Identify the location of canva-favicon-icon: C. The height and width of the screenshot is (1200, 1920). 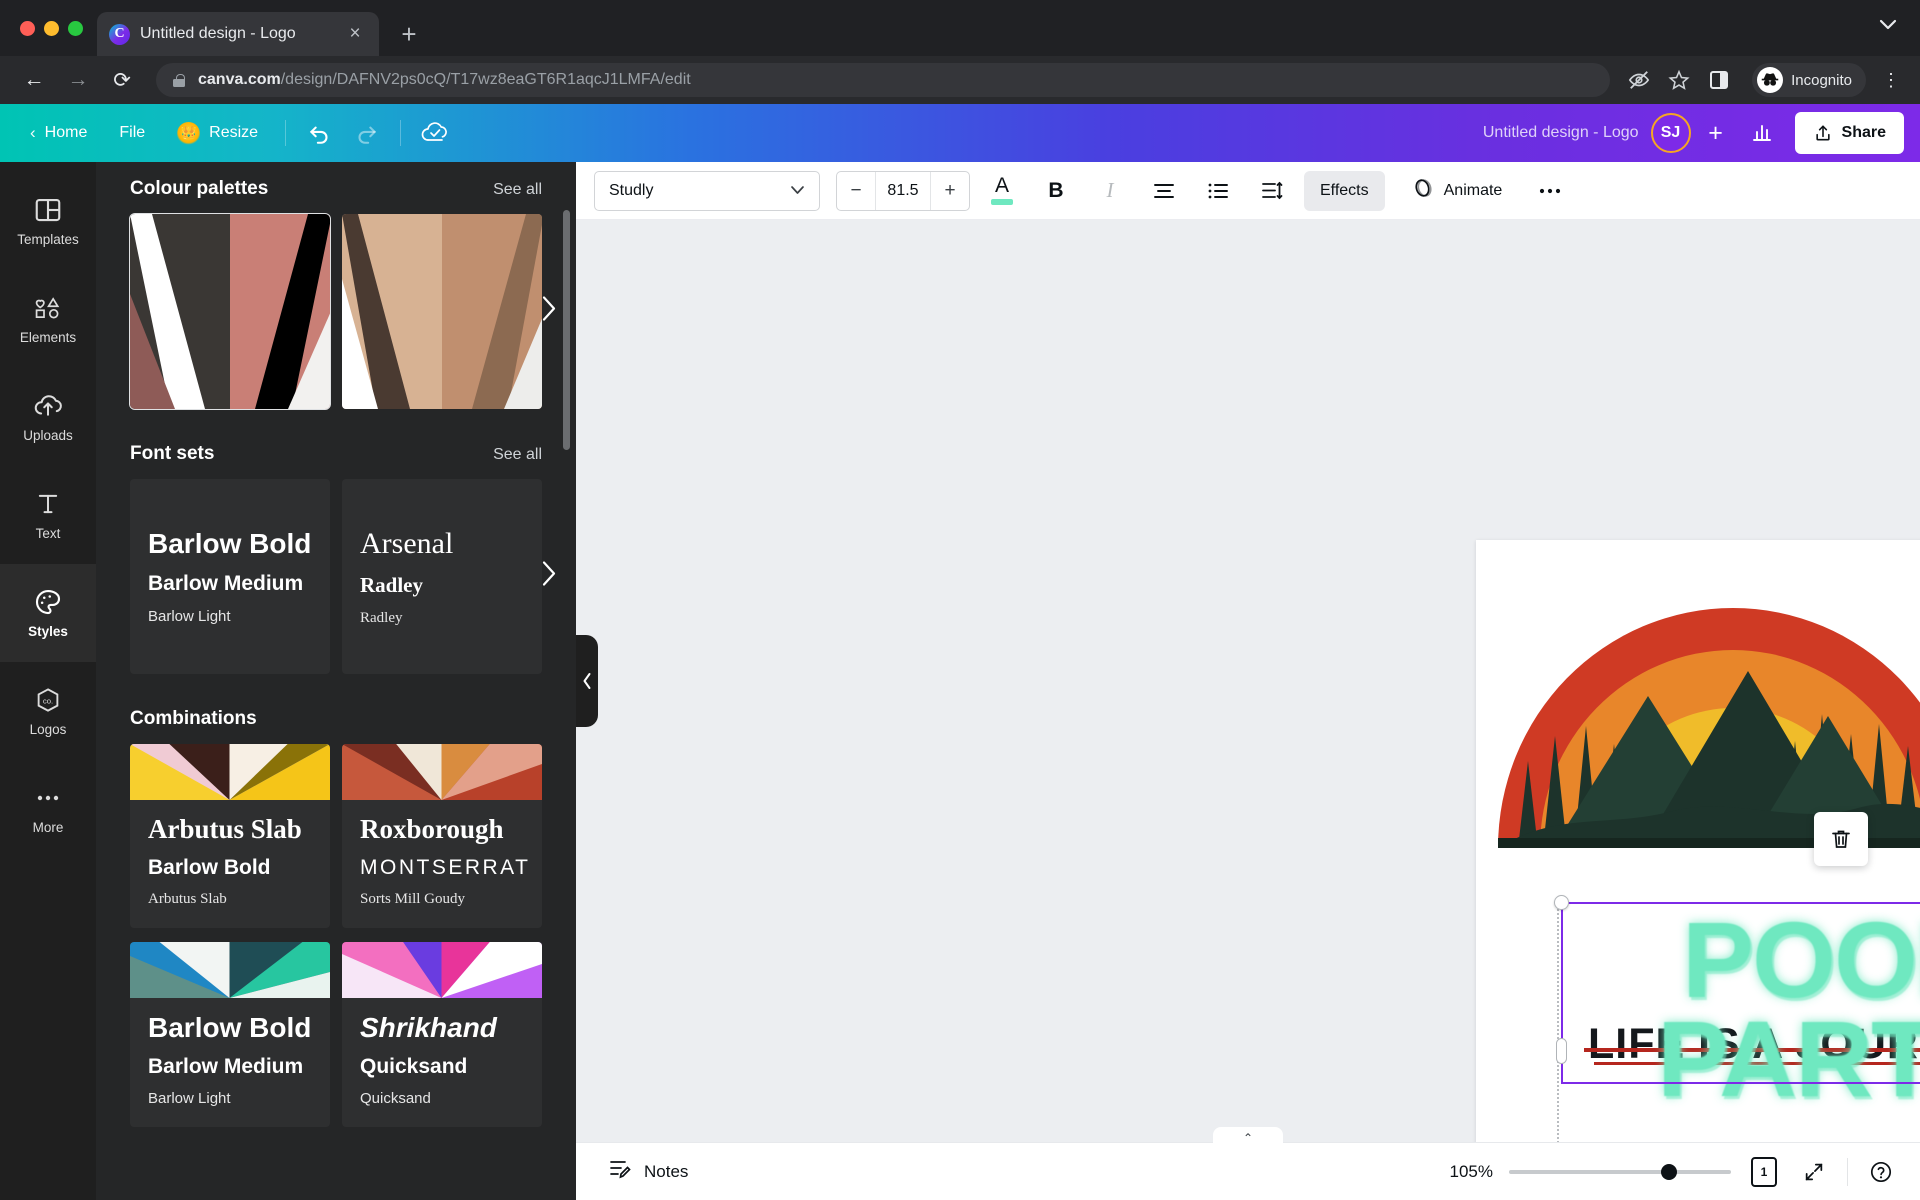
(119, 34).